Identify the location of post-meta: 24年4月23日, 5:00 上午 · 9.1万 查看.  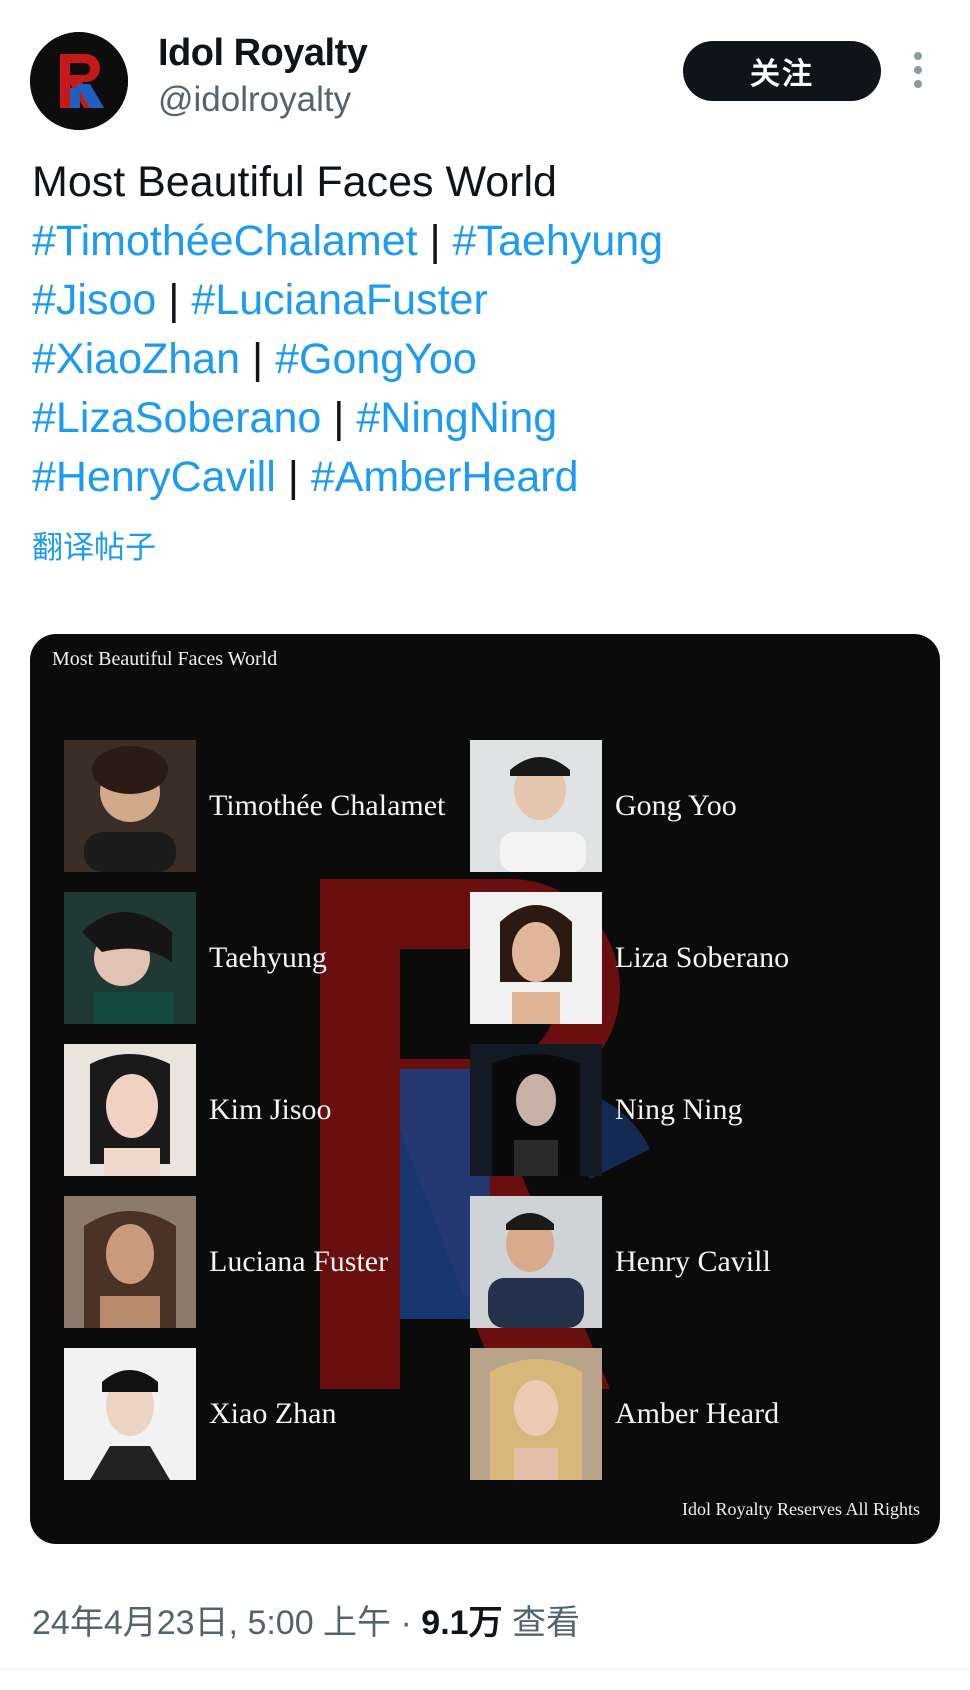
(306, 1619).